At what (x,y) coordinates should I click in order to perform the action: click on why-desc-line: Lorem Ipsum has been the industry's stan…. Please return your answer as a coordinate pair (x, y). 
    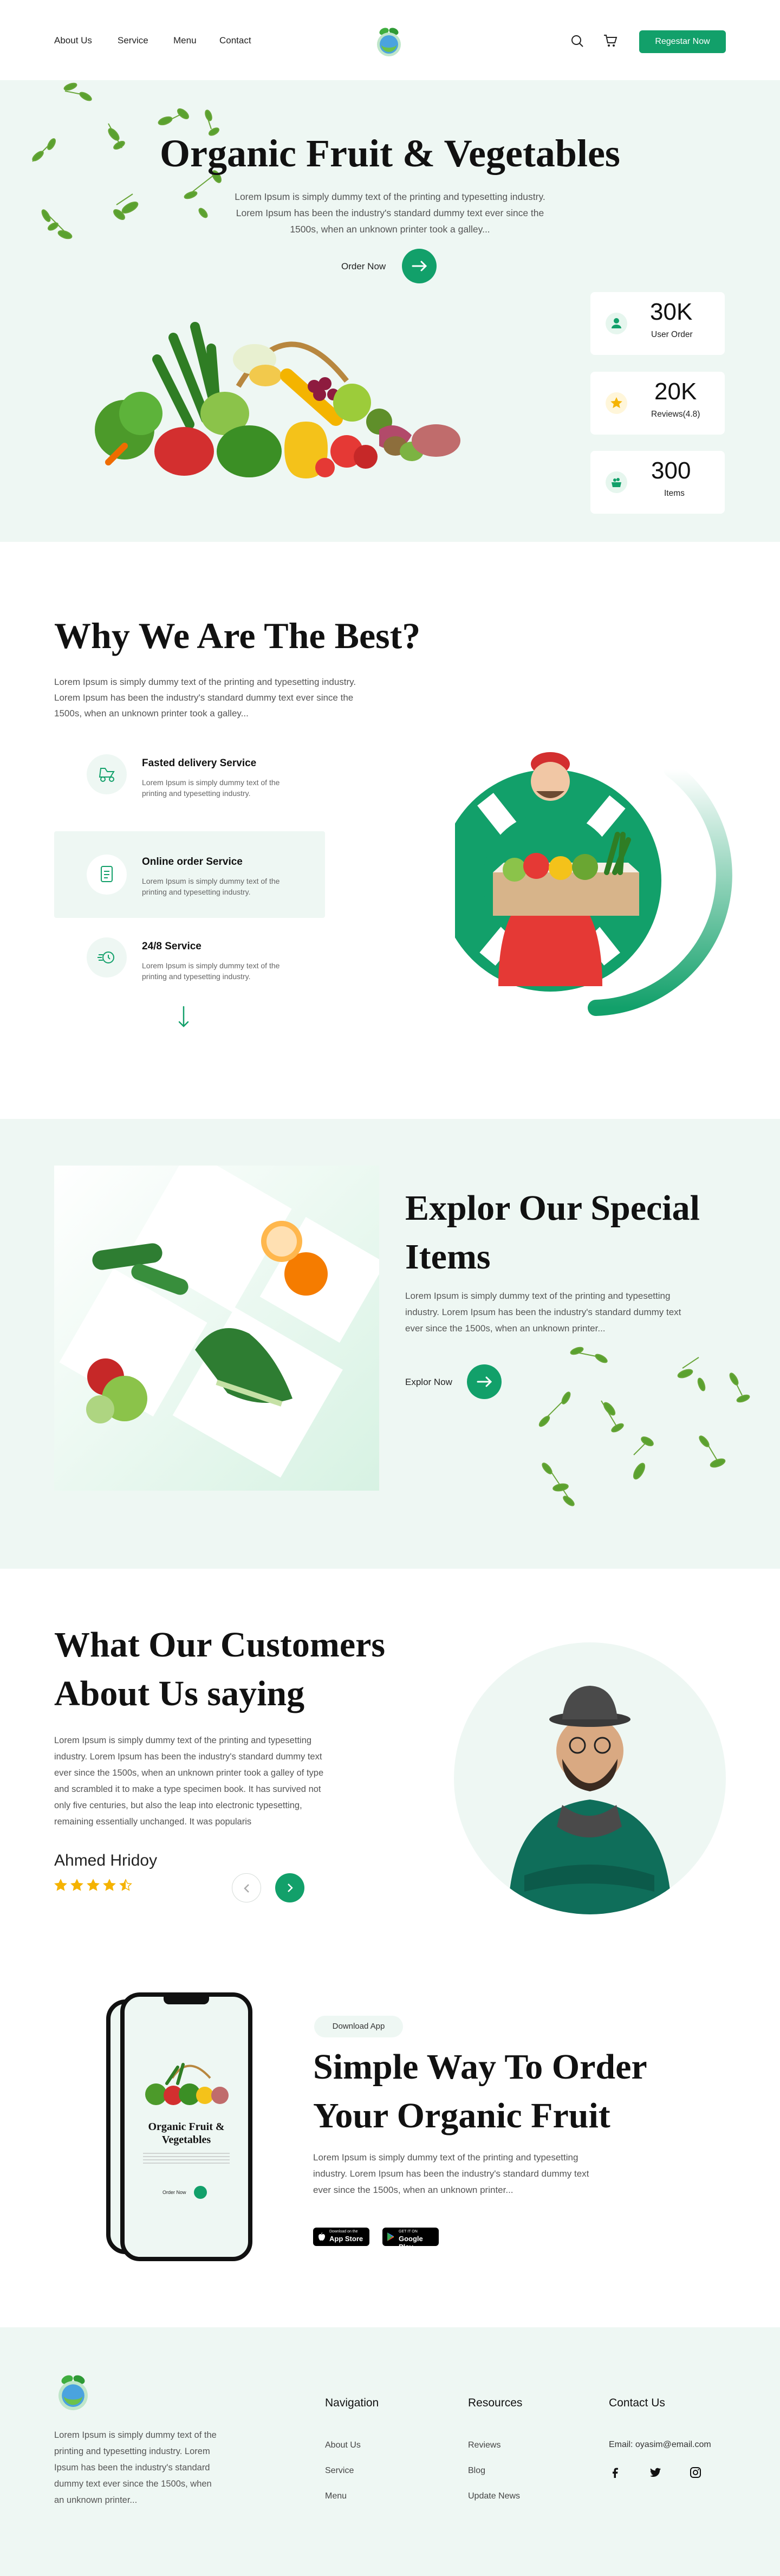
    Looking at the image, I should click on (204, 697).